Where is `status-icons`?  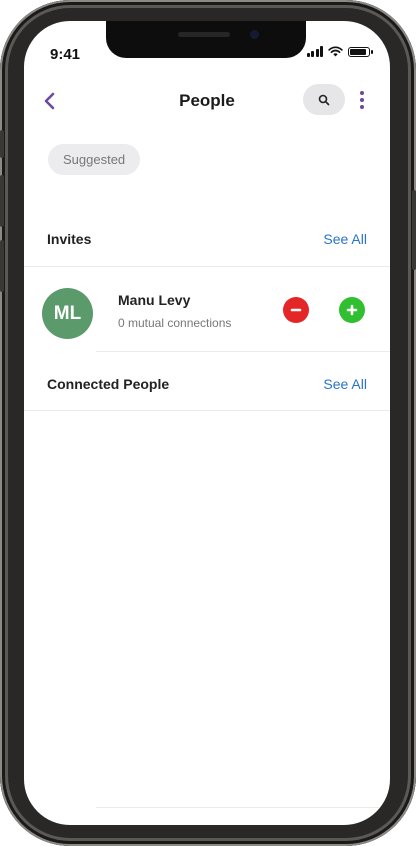
status-icons is located at coordinates (339, 51).